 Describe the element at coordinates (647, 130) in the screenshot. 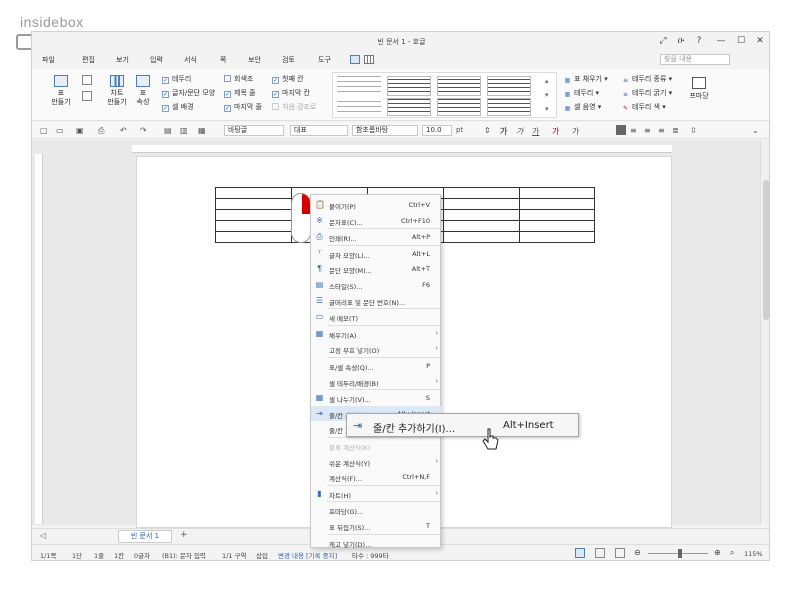

I see `align-center-icon: ≡` at that location.